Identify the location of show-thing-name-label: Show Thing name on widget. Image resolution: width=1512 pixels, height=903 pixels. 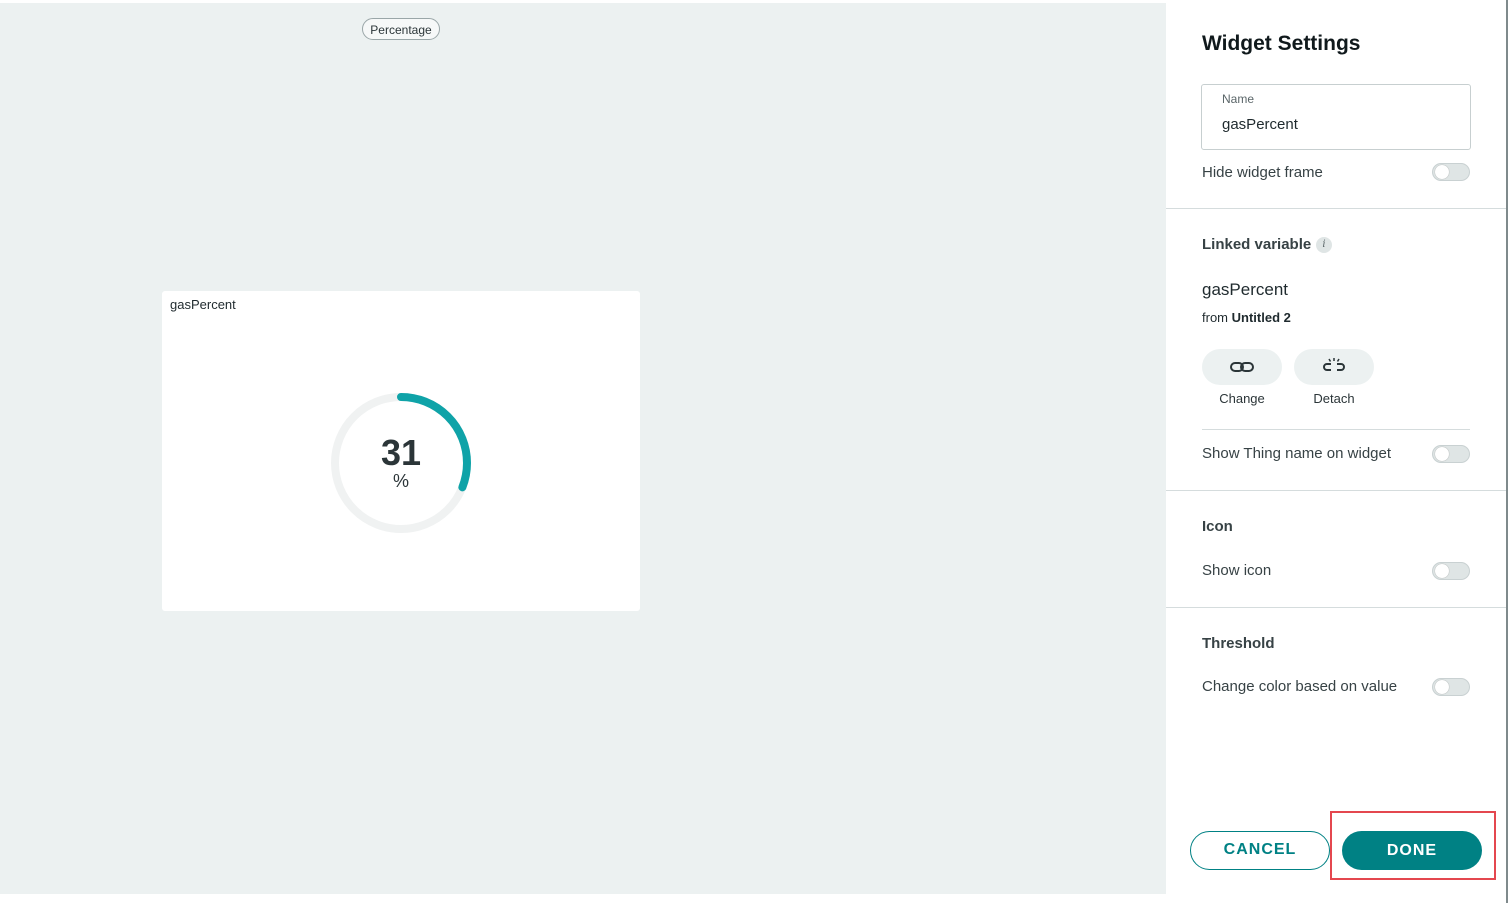
(1297, 453).